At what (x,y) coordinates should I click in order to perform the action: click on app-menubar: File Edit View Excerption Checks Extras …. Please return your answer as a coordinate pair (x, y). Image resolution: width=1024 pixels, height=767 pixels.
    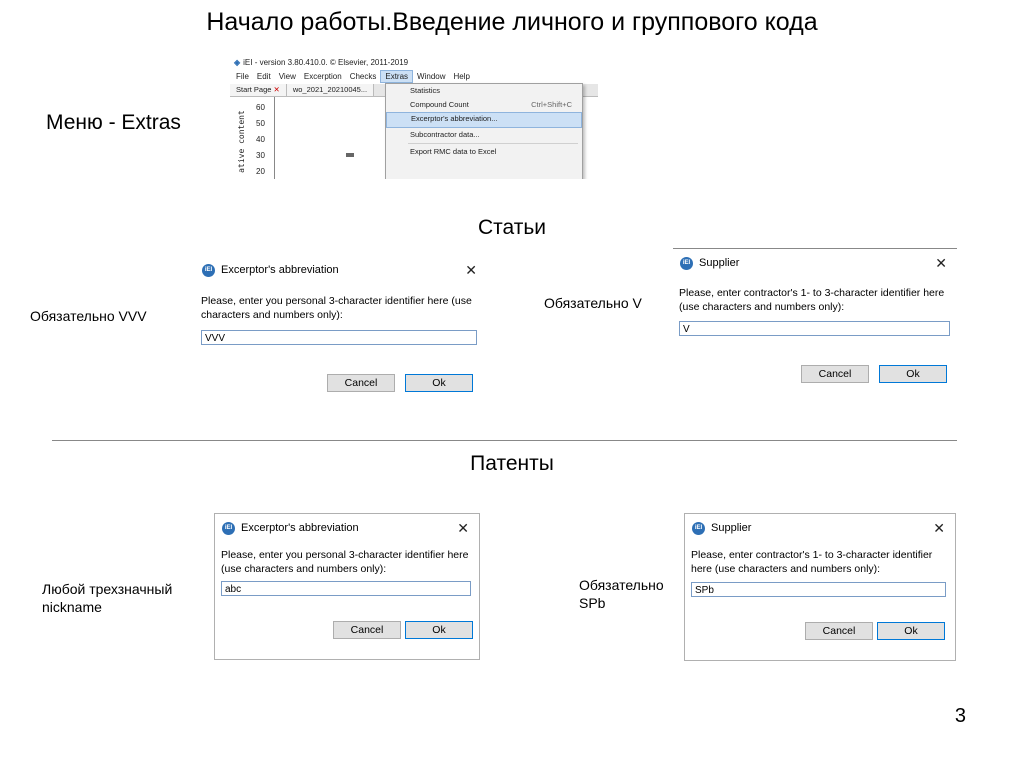
    Looking at the image, I should click on (414, 76).